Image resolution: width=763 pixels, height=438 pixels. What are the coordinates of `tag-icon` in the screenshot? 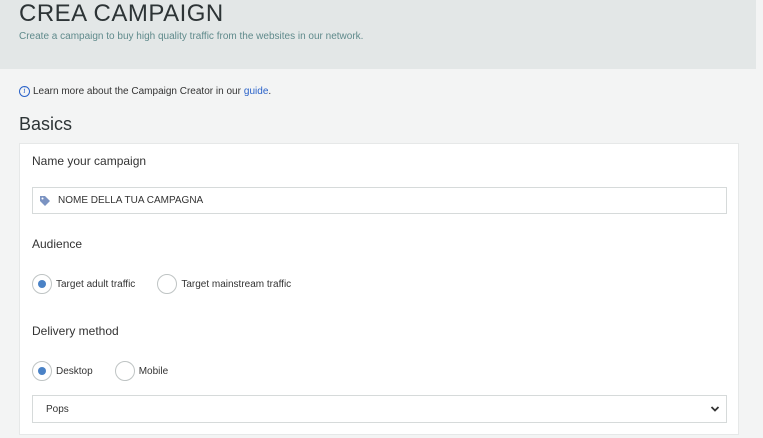 It's located at (45, 200).